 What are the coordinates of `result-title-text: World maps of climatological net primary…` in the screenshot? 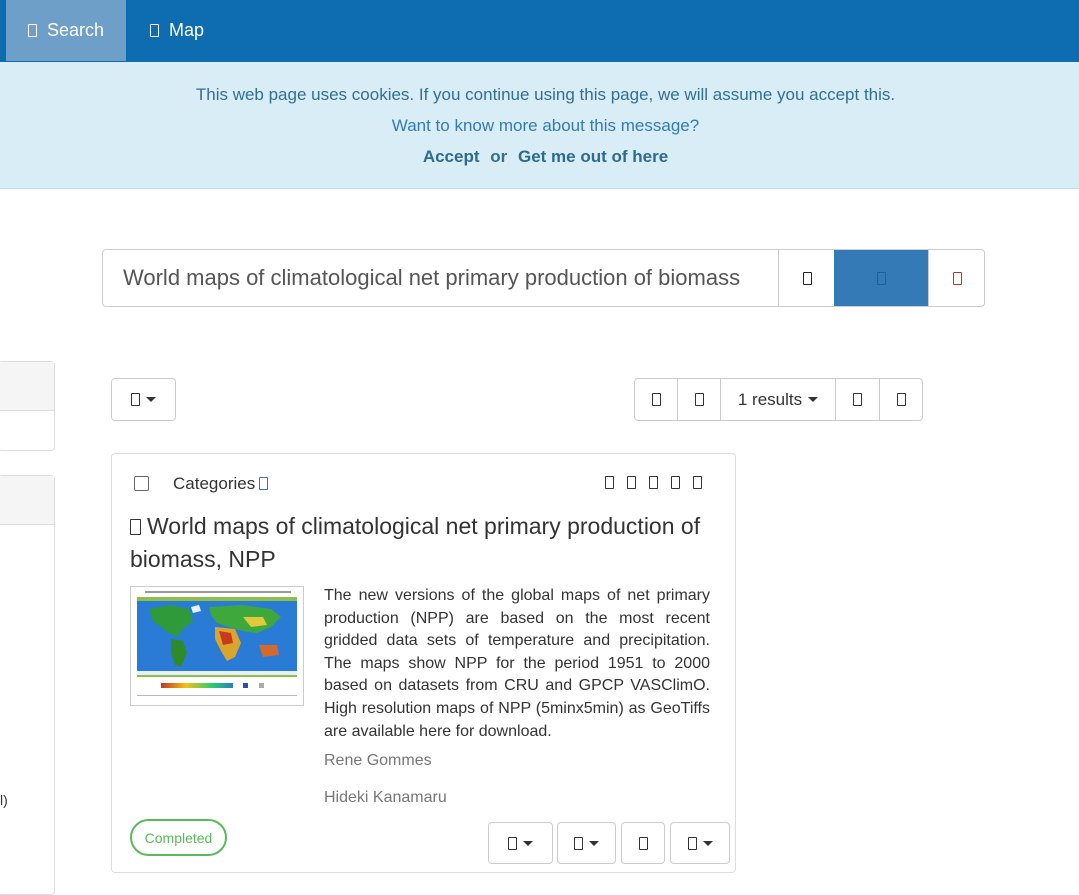 It's located at (415, 542).